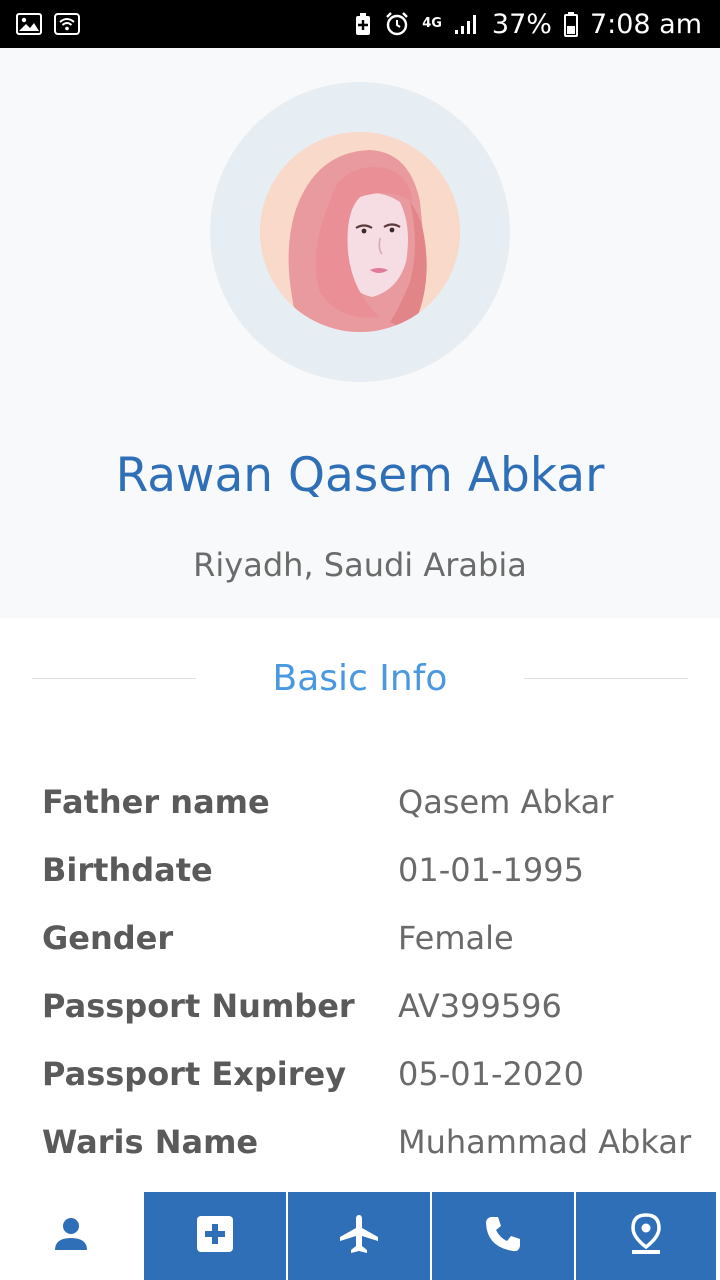  Describe the element at coordinates (480, 1006) in the screenshot. I see `info-value: AV399596` at that location.